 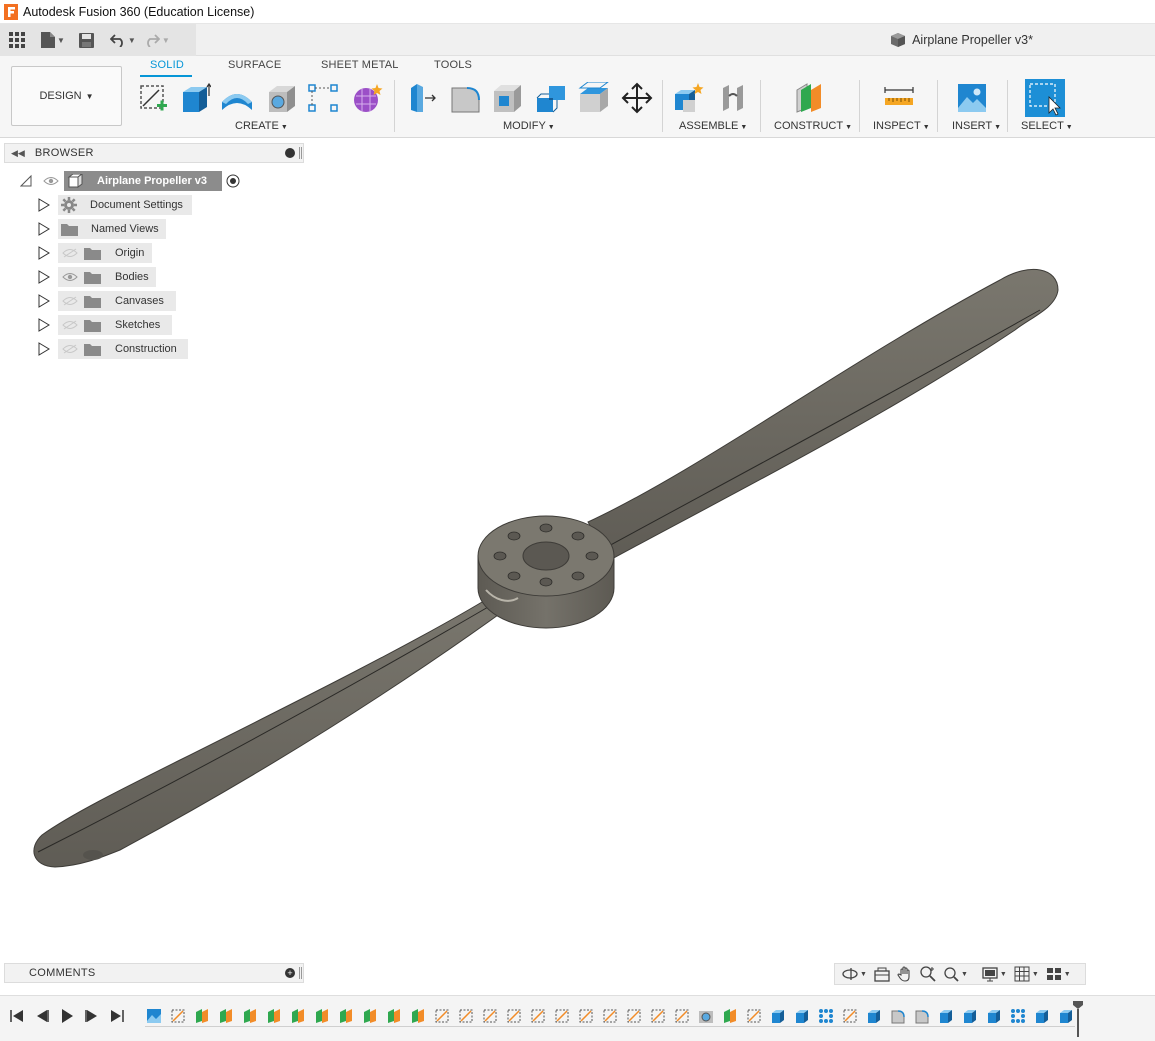 What do you see at coordinates (994, 974) in the screenshot?
I see `display-settings-button: ▼` at bounding box center [994, 974].